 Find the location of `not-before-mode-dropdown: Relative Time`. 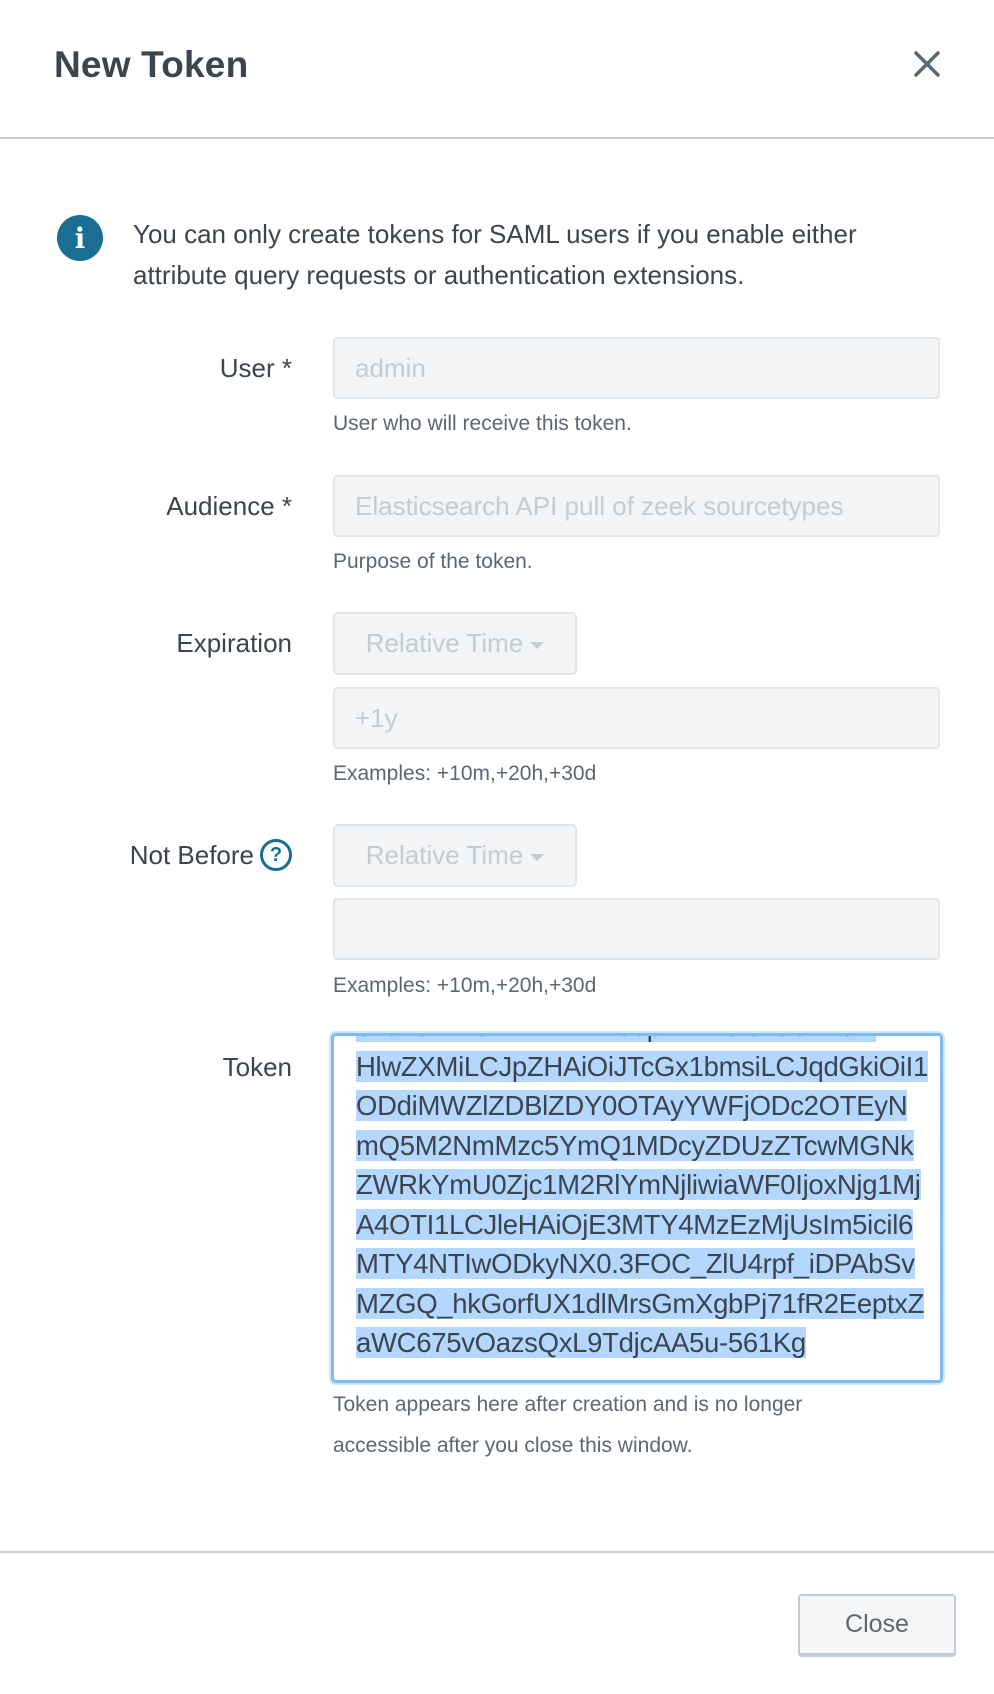

not-before-mode-dropdown: Relative Time is located at coordinates (455, 855).